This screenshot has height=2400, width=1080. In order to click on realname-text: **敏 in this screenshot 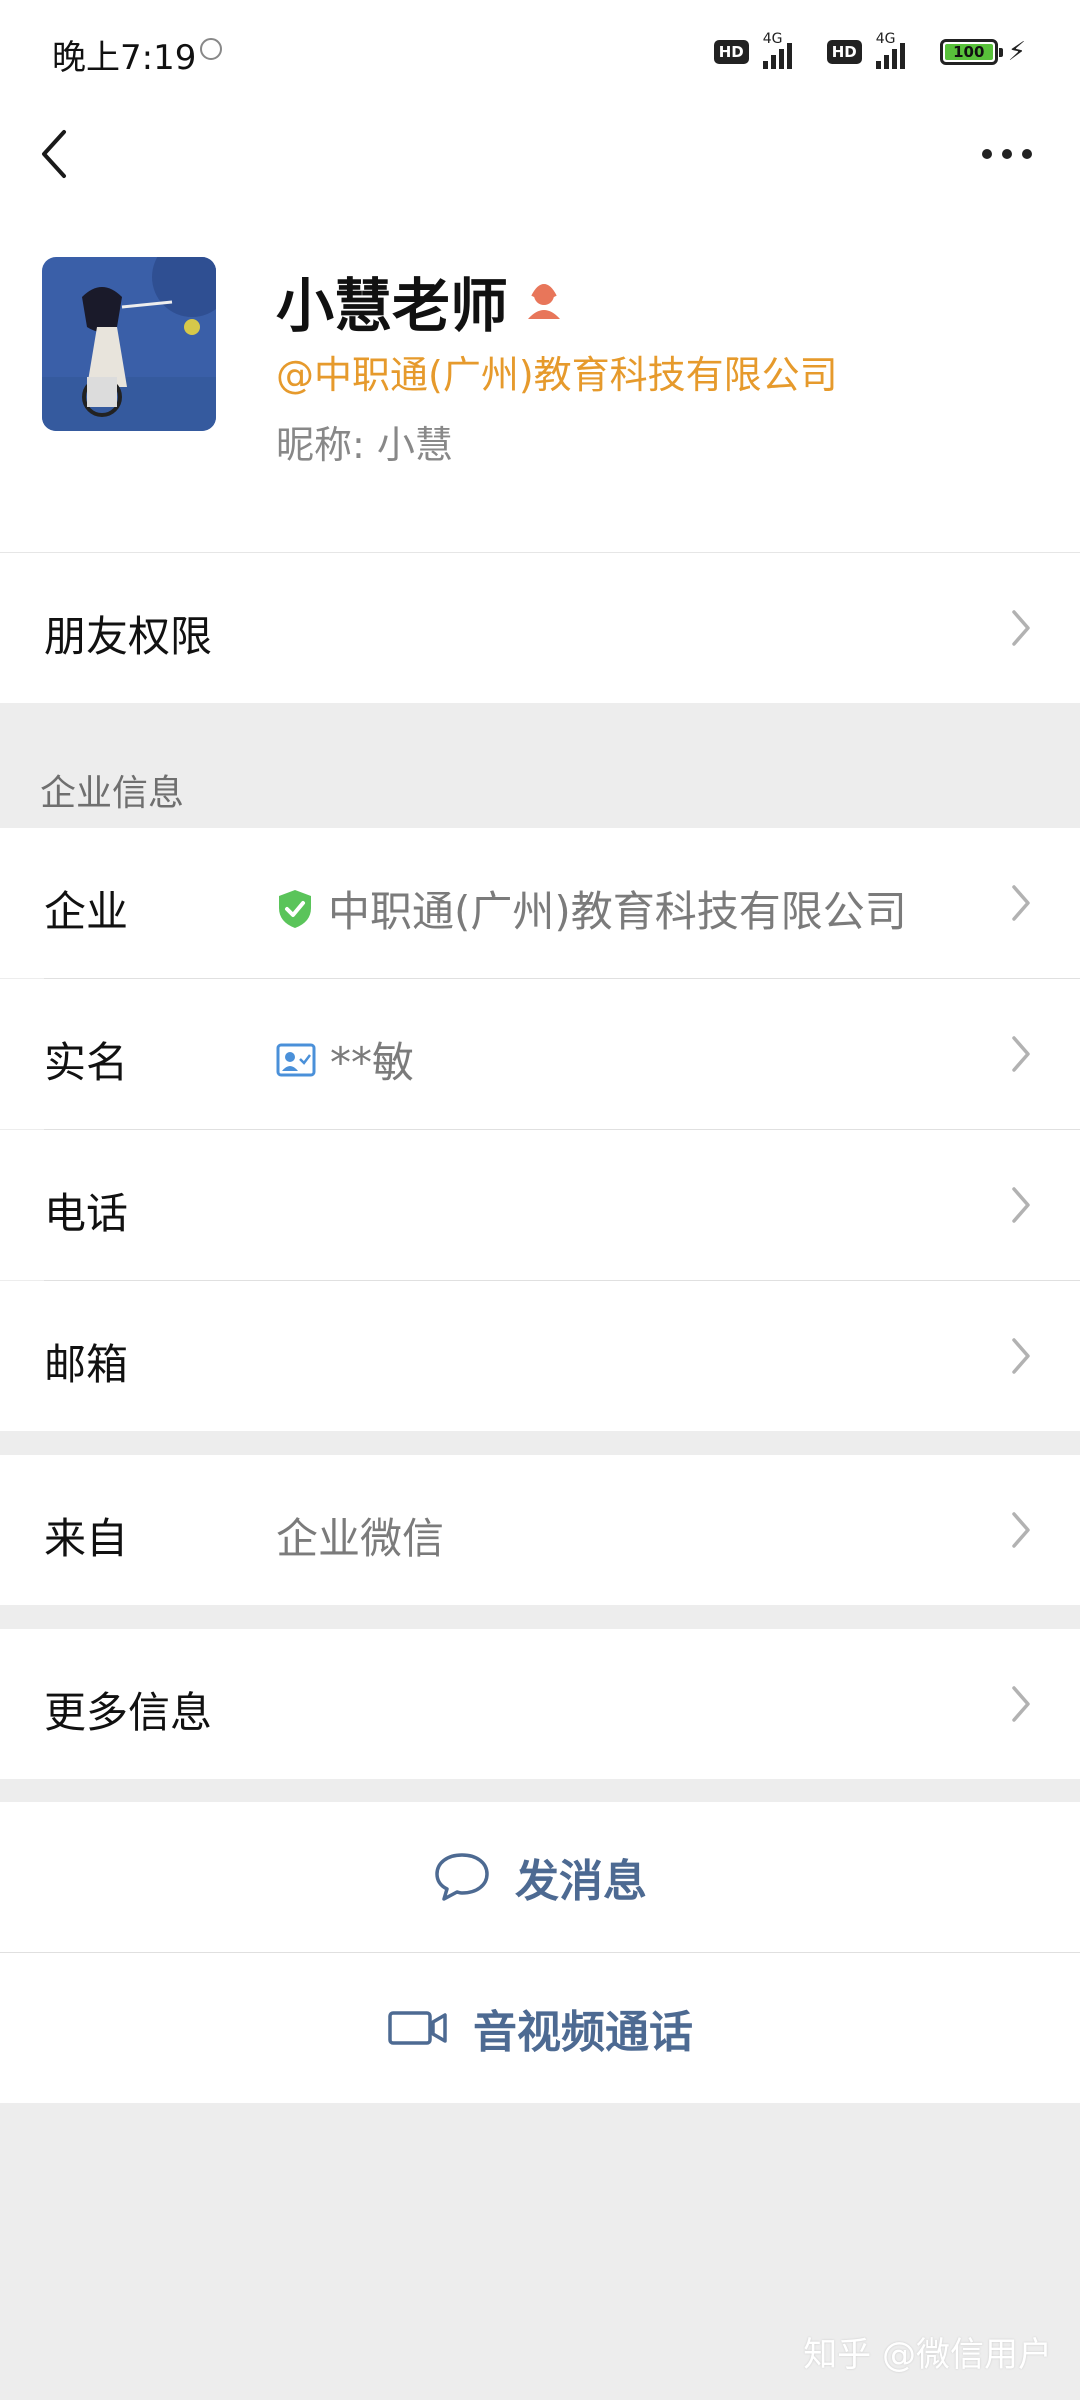, I will do `click(372, 1062)`.